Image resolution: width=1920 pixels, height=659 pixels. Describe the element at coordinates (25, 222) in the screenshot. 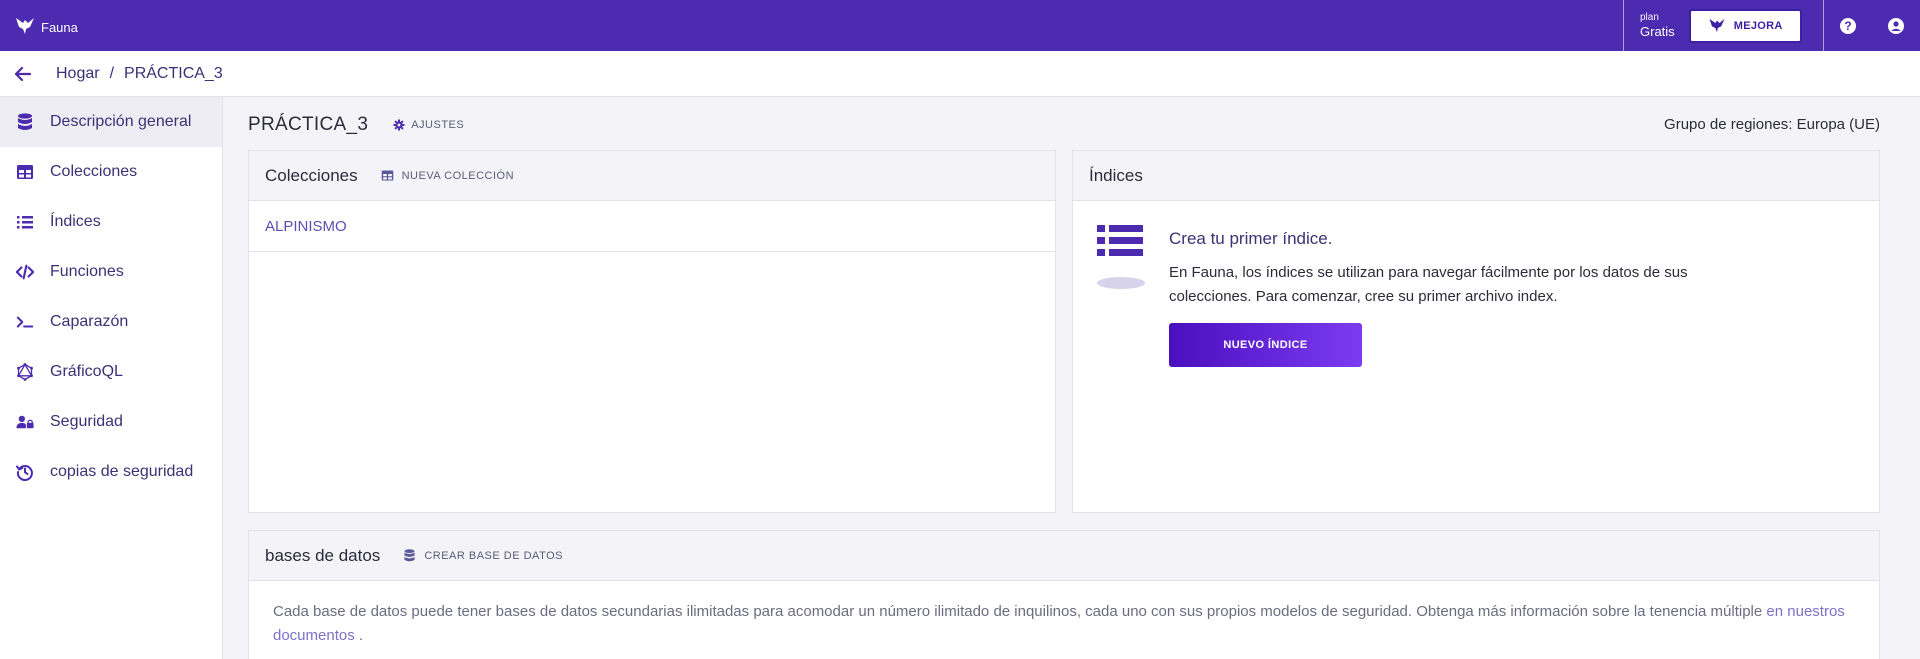

I see `list-icon` at that location.